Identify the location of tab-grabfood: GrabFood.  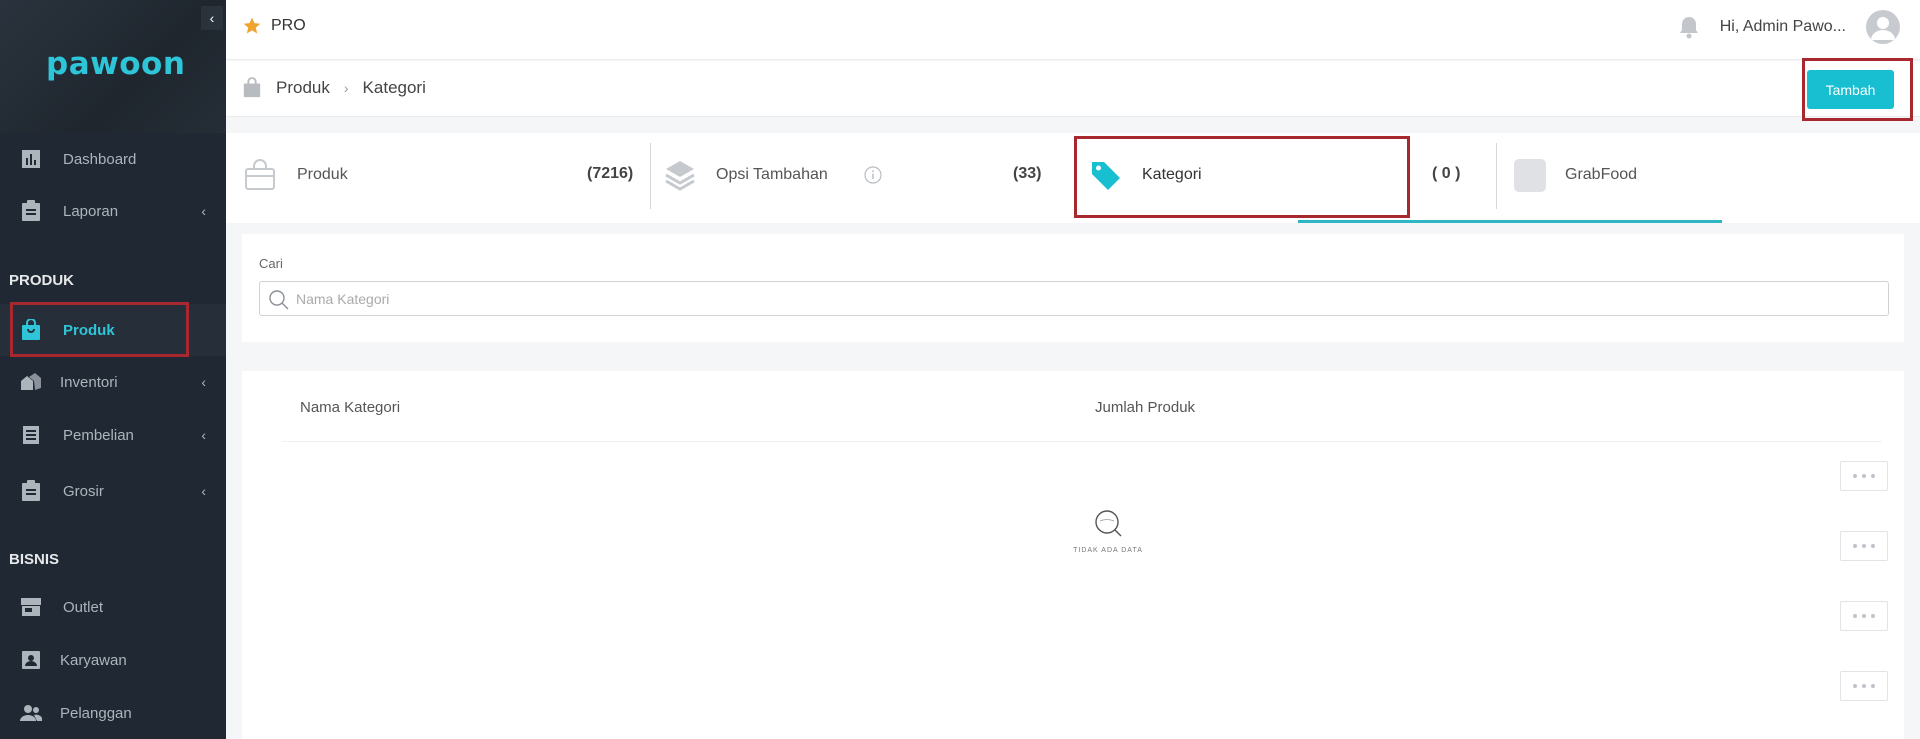
(1708, 178).